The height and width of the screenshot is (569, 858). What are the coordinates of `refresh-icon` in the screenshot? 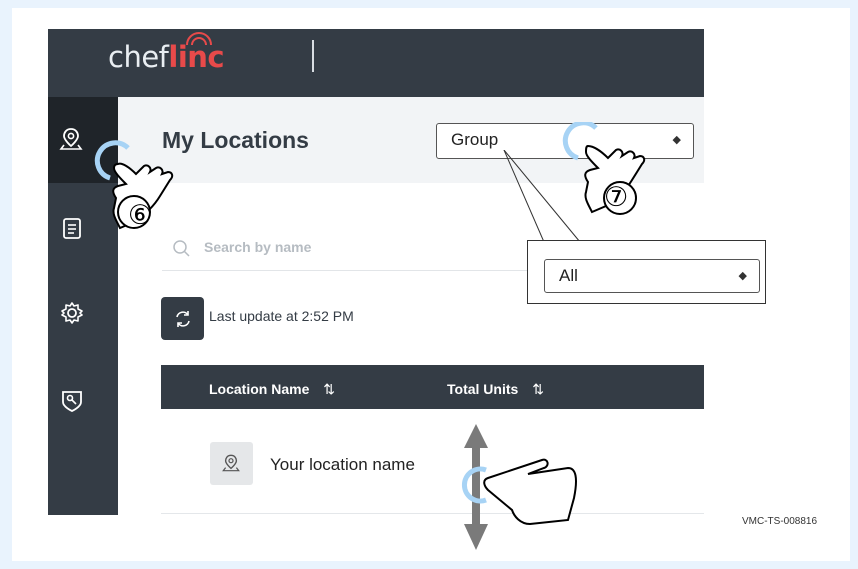 It's located at (183, 319).